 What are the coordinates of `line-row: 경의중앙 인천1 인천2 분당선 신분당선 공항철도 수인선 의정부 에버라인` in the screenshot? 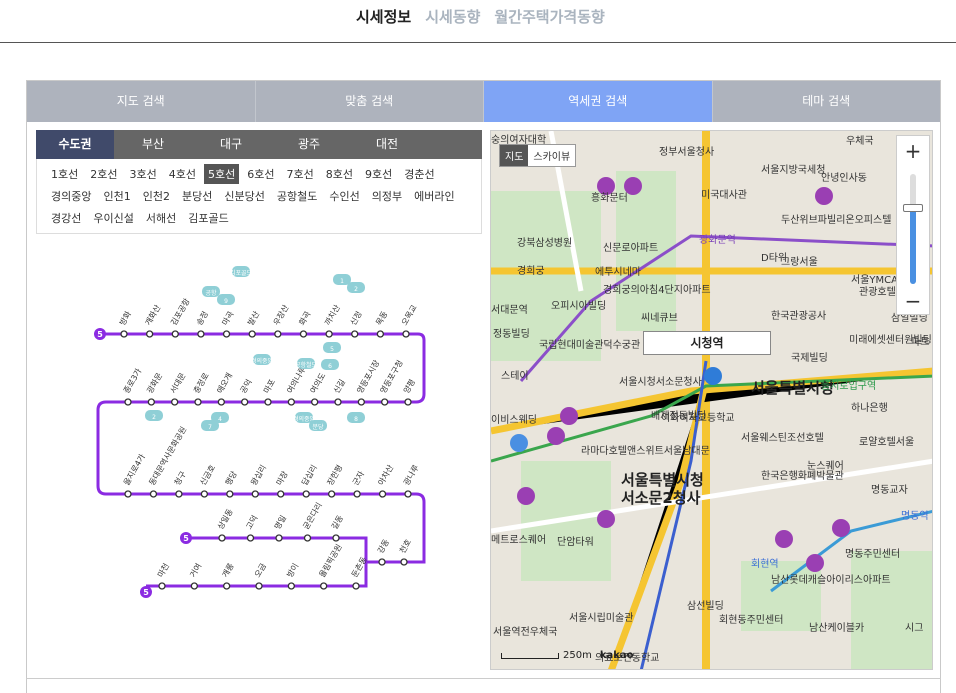 It's located at (259, 196).